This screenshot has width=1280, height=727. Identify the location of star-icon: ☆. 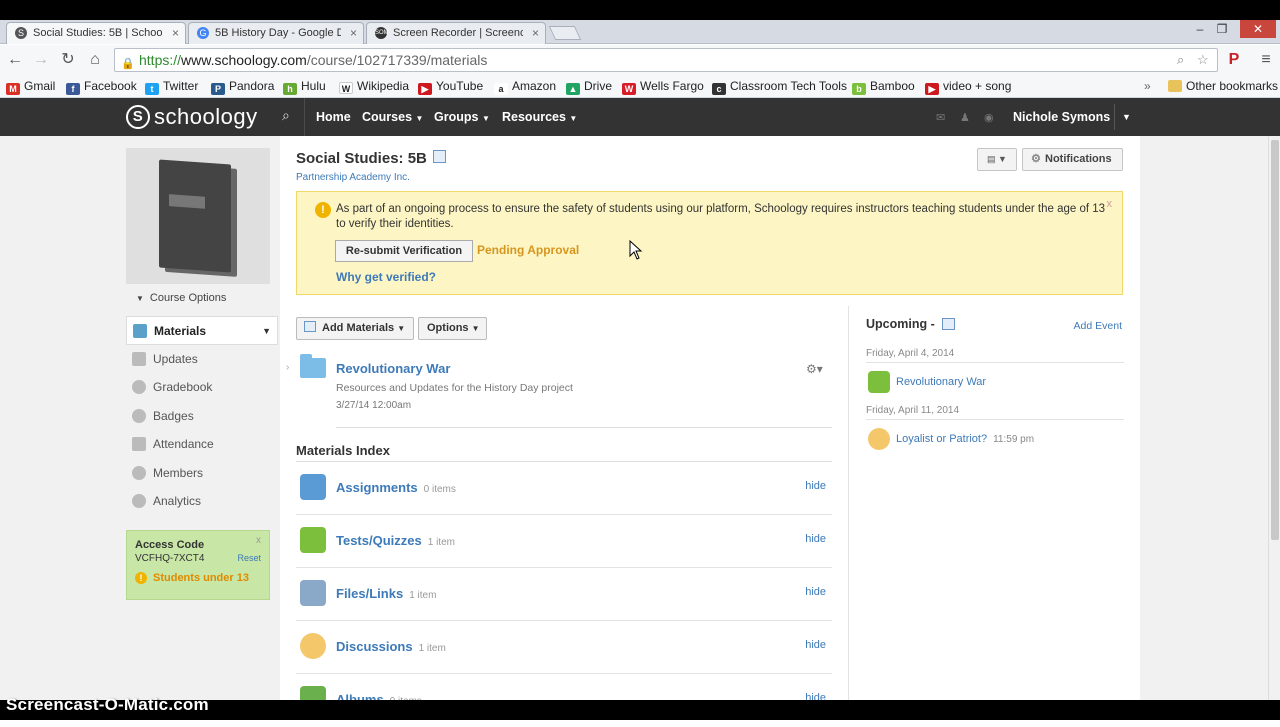
(1203, 60).